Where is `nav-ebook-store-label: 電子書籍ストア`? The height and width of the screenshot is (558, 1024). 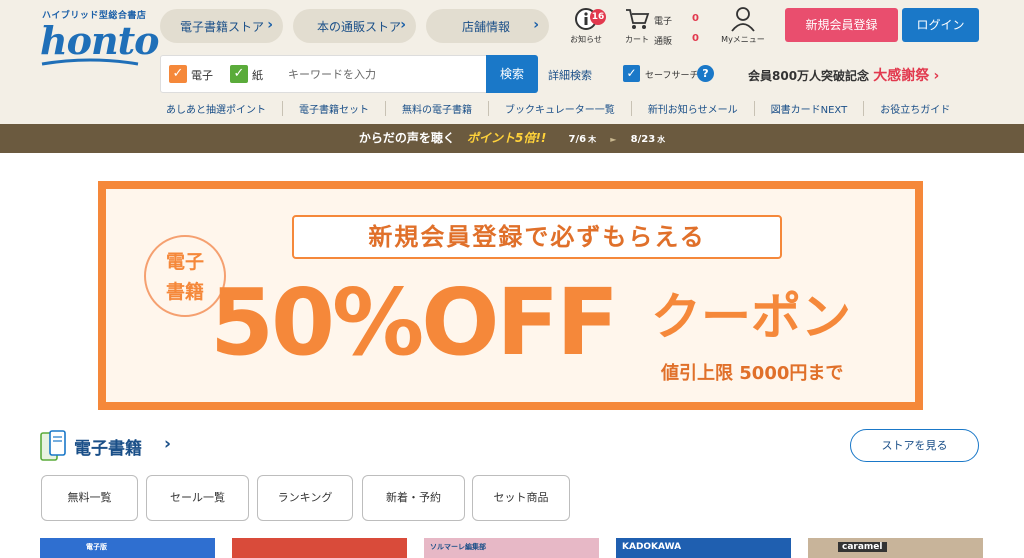
nav-ebook-store-label: 電子書籍ストア is located at coordinates (222, 26).